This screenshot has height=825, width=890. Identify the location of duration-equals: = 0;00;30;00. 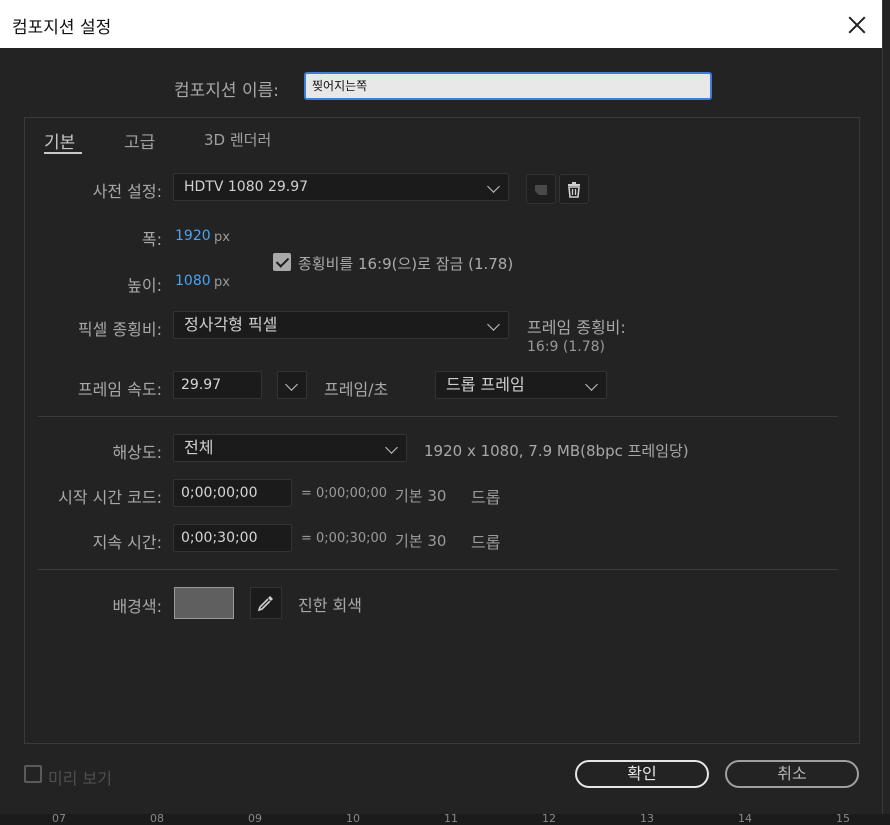
(344, 538).